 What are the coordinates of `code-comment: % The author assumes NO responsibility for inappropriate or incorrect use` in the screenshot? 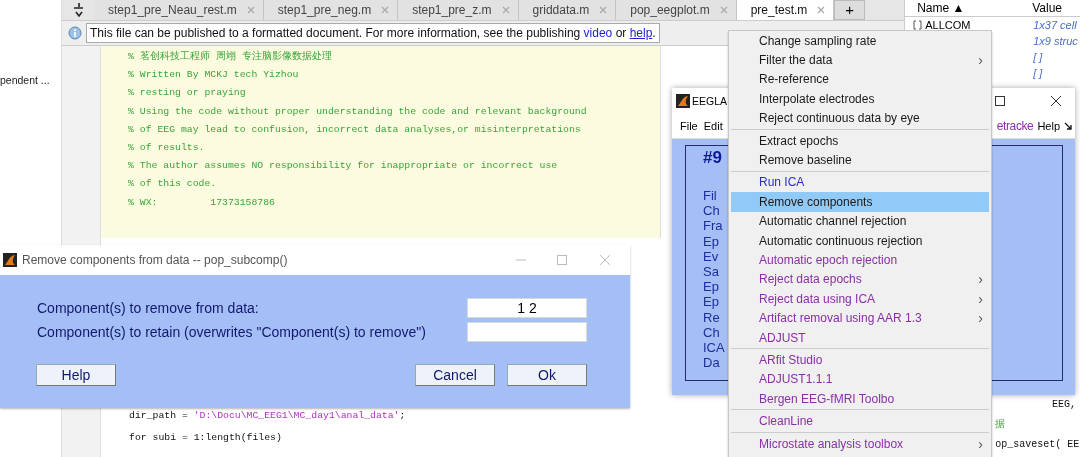 It's located at (343, 166).